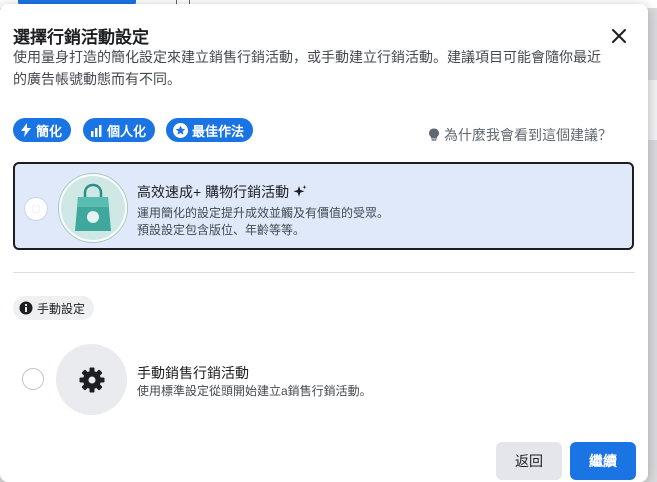 Image resolution: width=657 pixels, height=482 pixels. Describe the element at coordinates (528, 135) in the screenshot. I see `why-link-label: 為什麼我會看到這個建議？` at that location.